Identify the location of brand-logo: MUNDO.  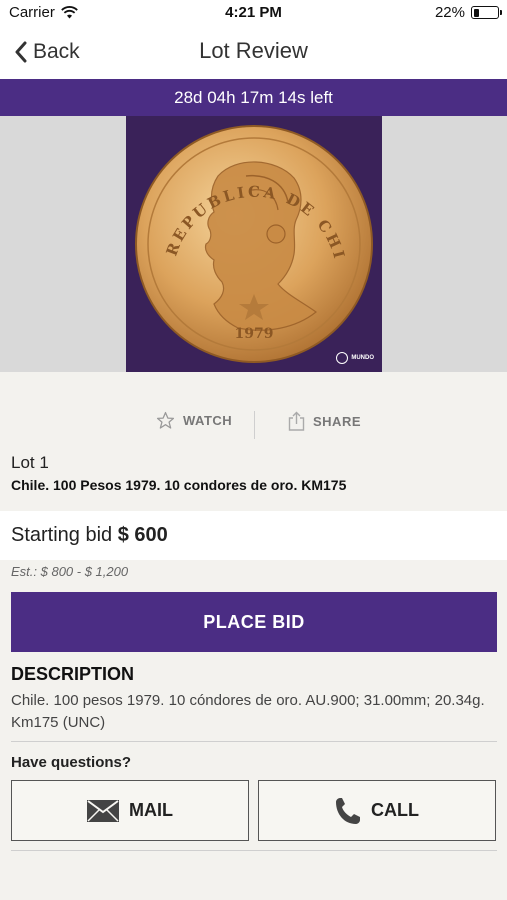
(355, 358).